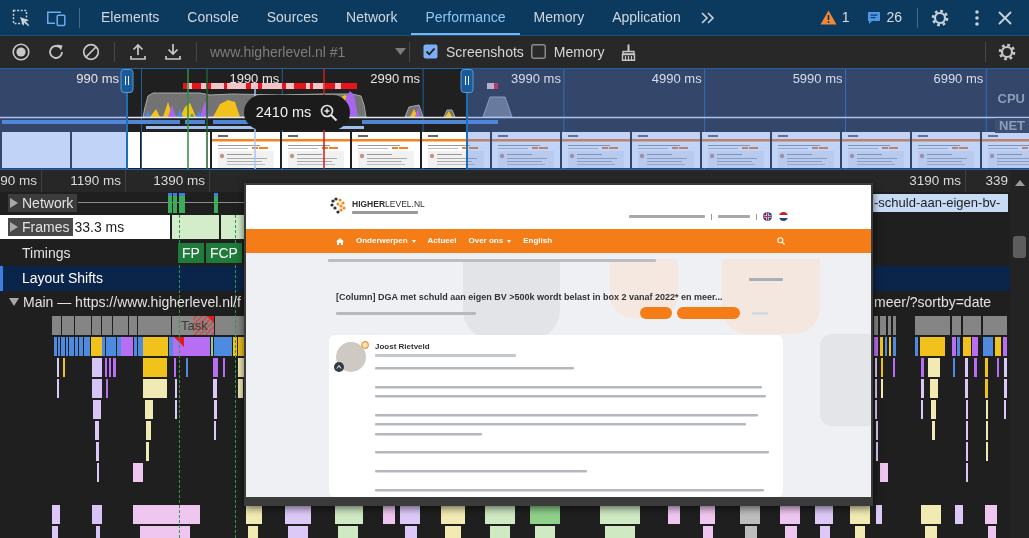  What do you see at coordinates (46, 227) in the screenshot?
I see `track-label: Frames` at bounding box center [46, 227].